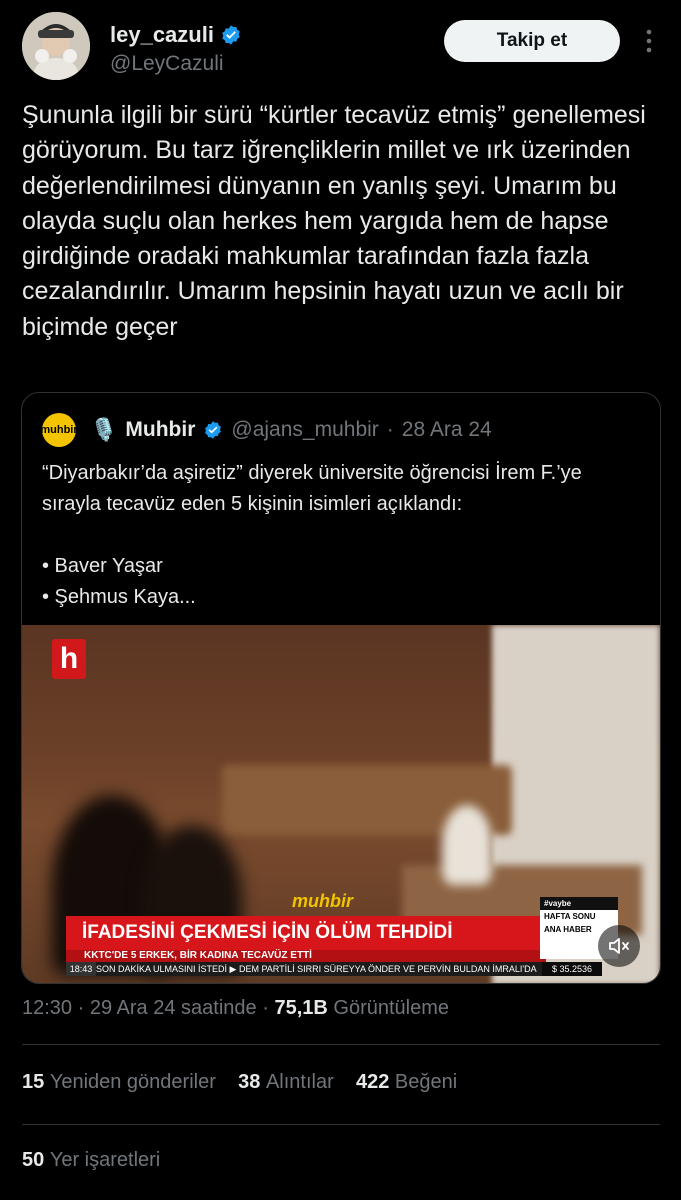  I want to click on quoted-date: 28 Ara 24, so click(447, 430).